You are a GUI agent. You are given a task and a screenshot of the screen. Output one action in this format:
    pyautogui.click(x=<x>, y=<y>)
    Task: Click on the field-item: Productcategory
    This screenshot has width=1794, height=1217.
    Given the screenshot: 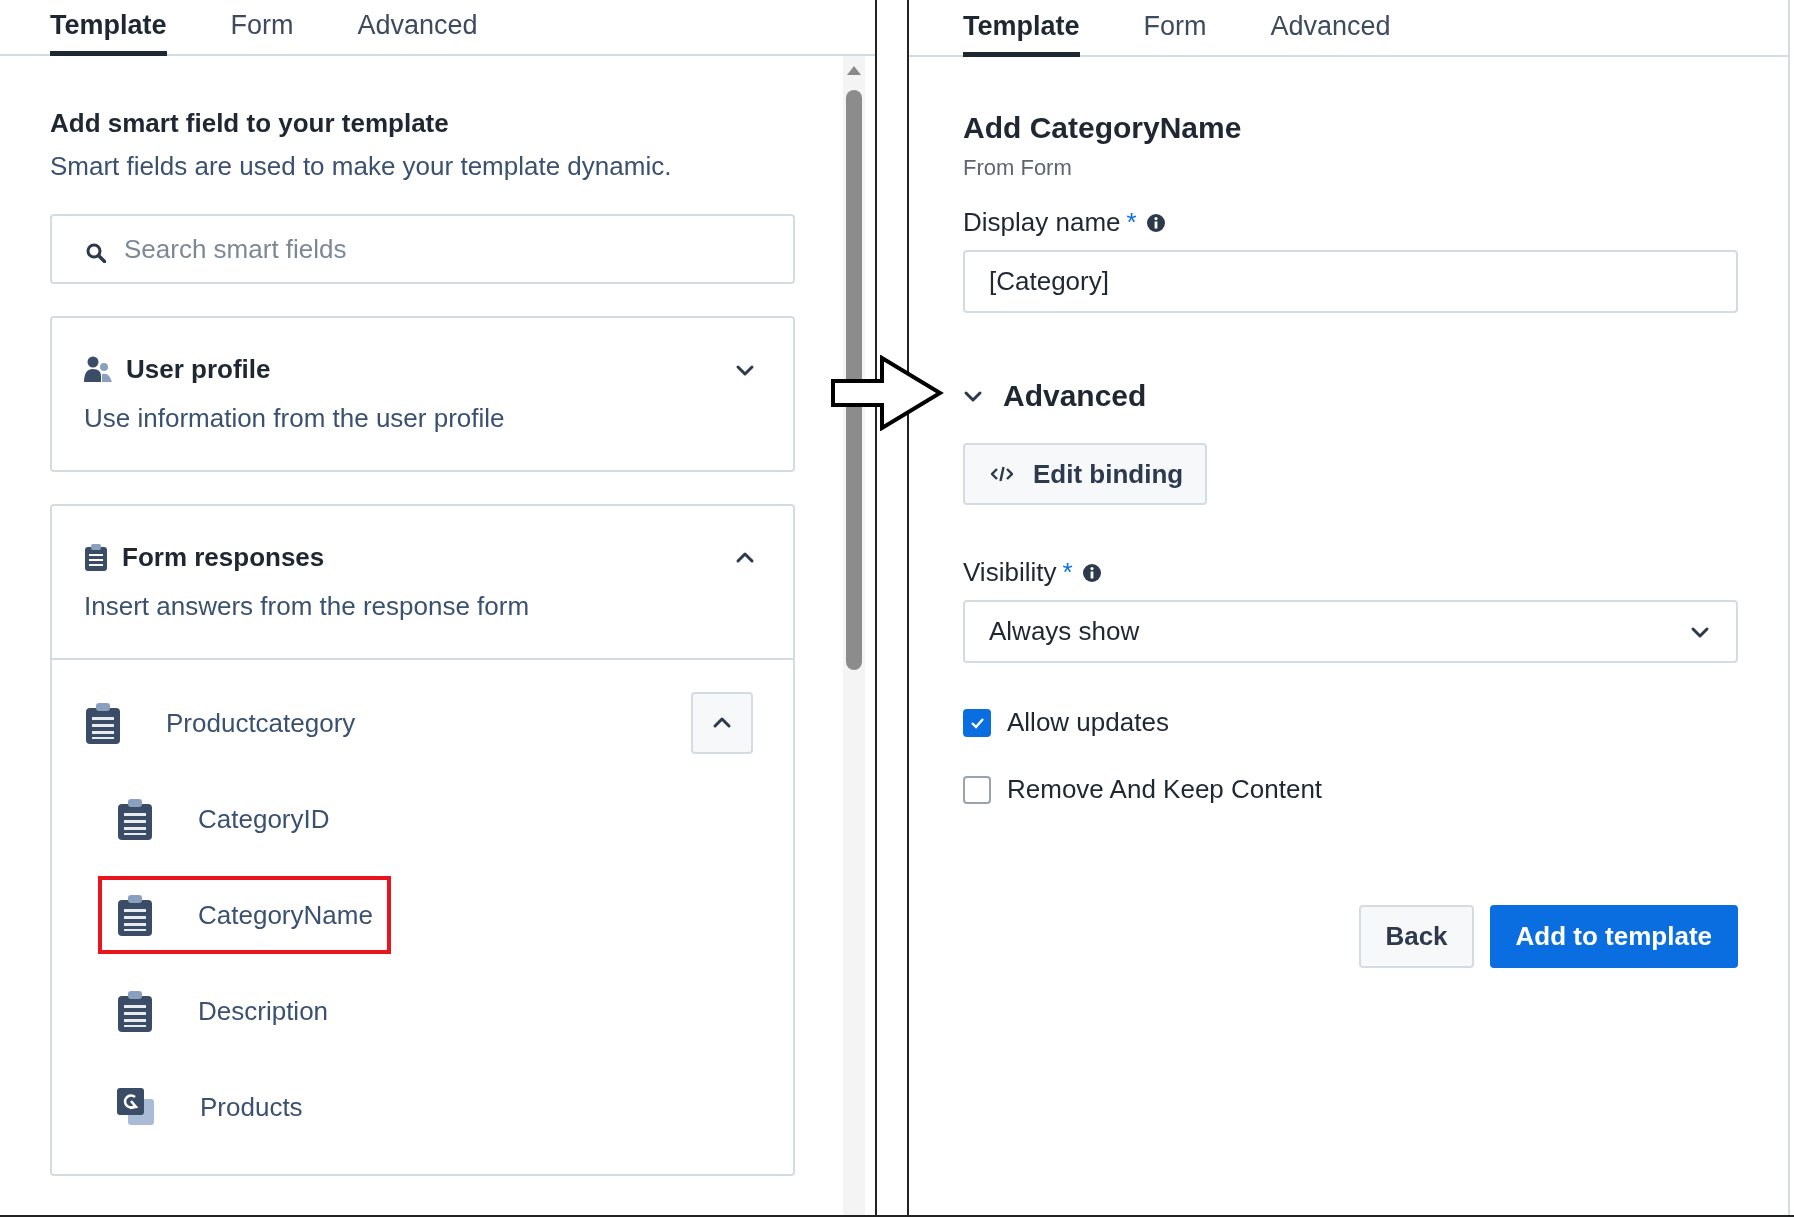 What is the action you would take?
    pyautogui.click(x=261, y=723)
    